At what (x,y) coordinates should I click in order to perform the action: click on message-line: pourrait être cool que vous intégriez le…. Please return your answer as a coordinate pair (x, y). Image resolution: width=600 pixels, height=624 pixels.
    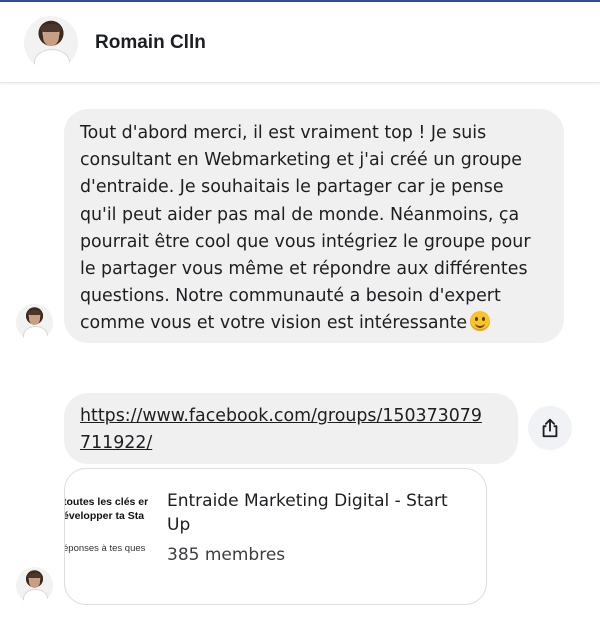
    Looking at the image, I should click on (305, 241).